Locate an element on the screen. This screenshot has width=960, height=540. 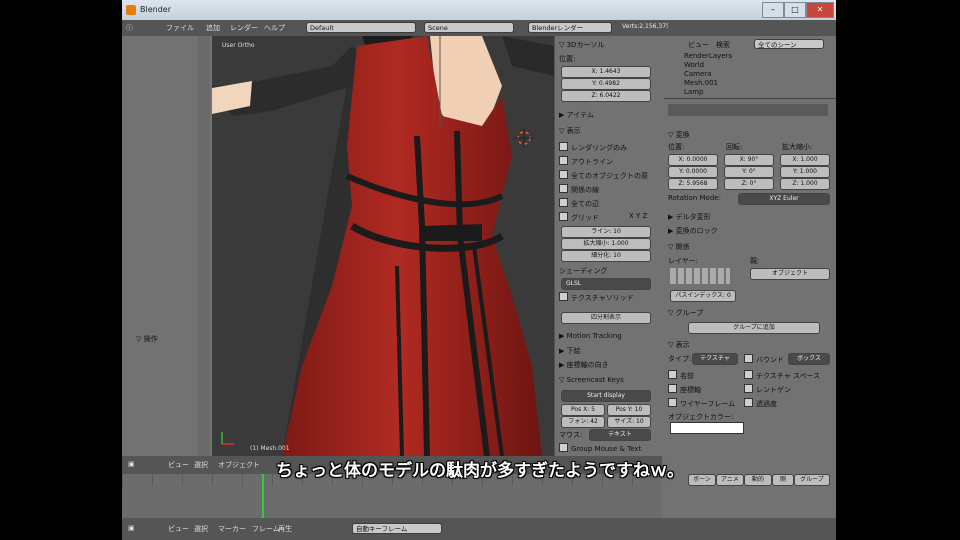
parent-label: 親: is located at coordinates (755, 261).